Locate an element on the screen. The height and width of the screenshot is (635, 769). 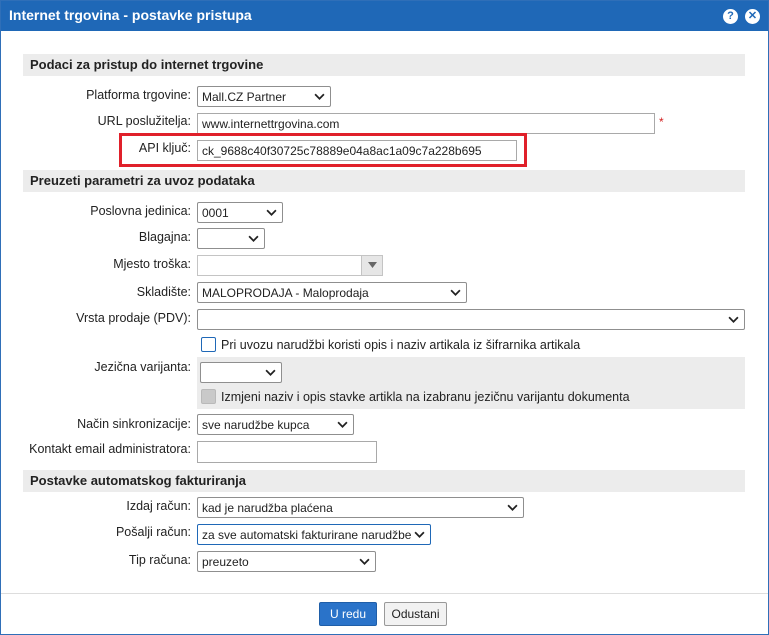
triangle-down-icon is located at coordinates (372, 265).